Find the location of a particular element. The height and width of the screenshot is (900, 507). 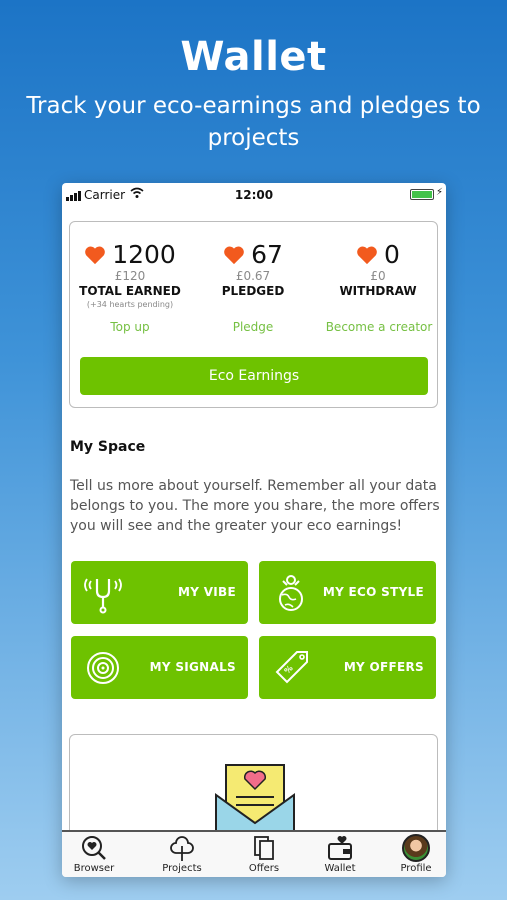

tag-icon: % is located at coordinates (291, 667).